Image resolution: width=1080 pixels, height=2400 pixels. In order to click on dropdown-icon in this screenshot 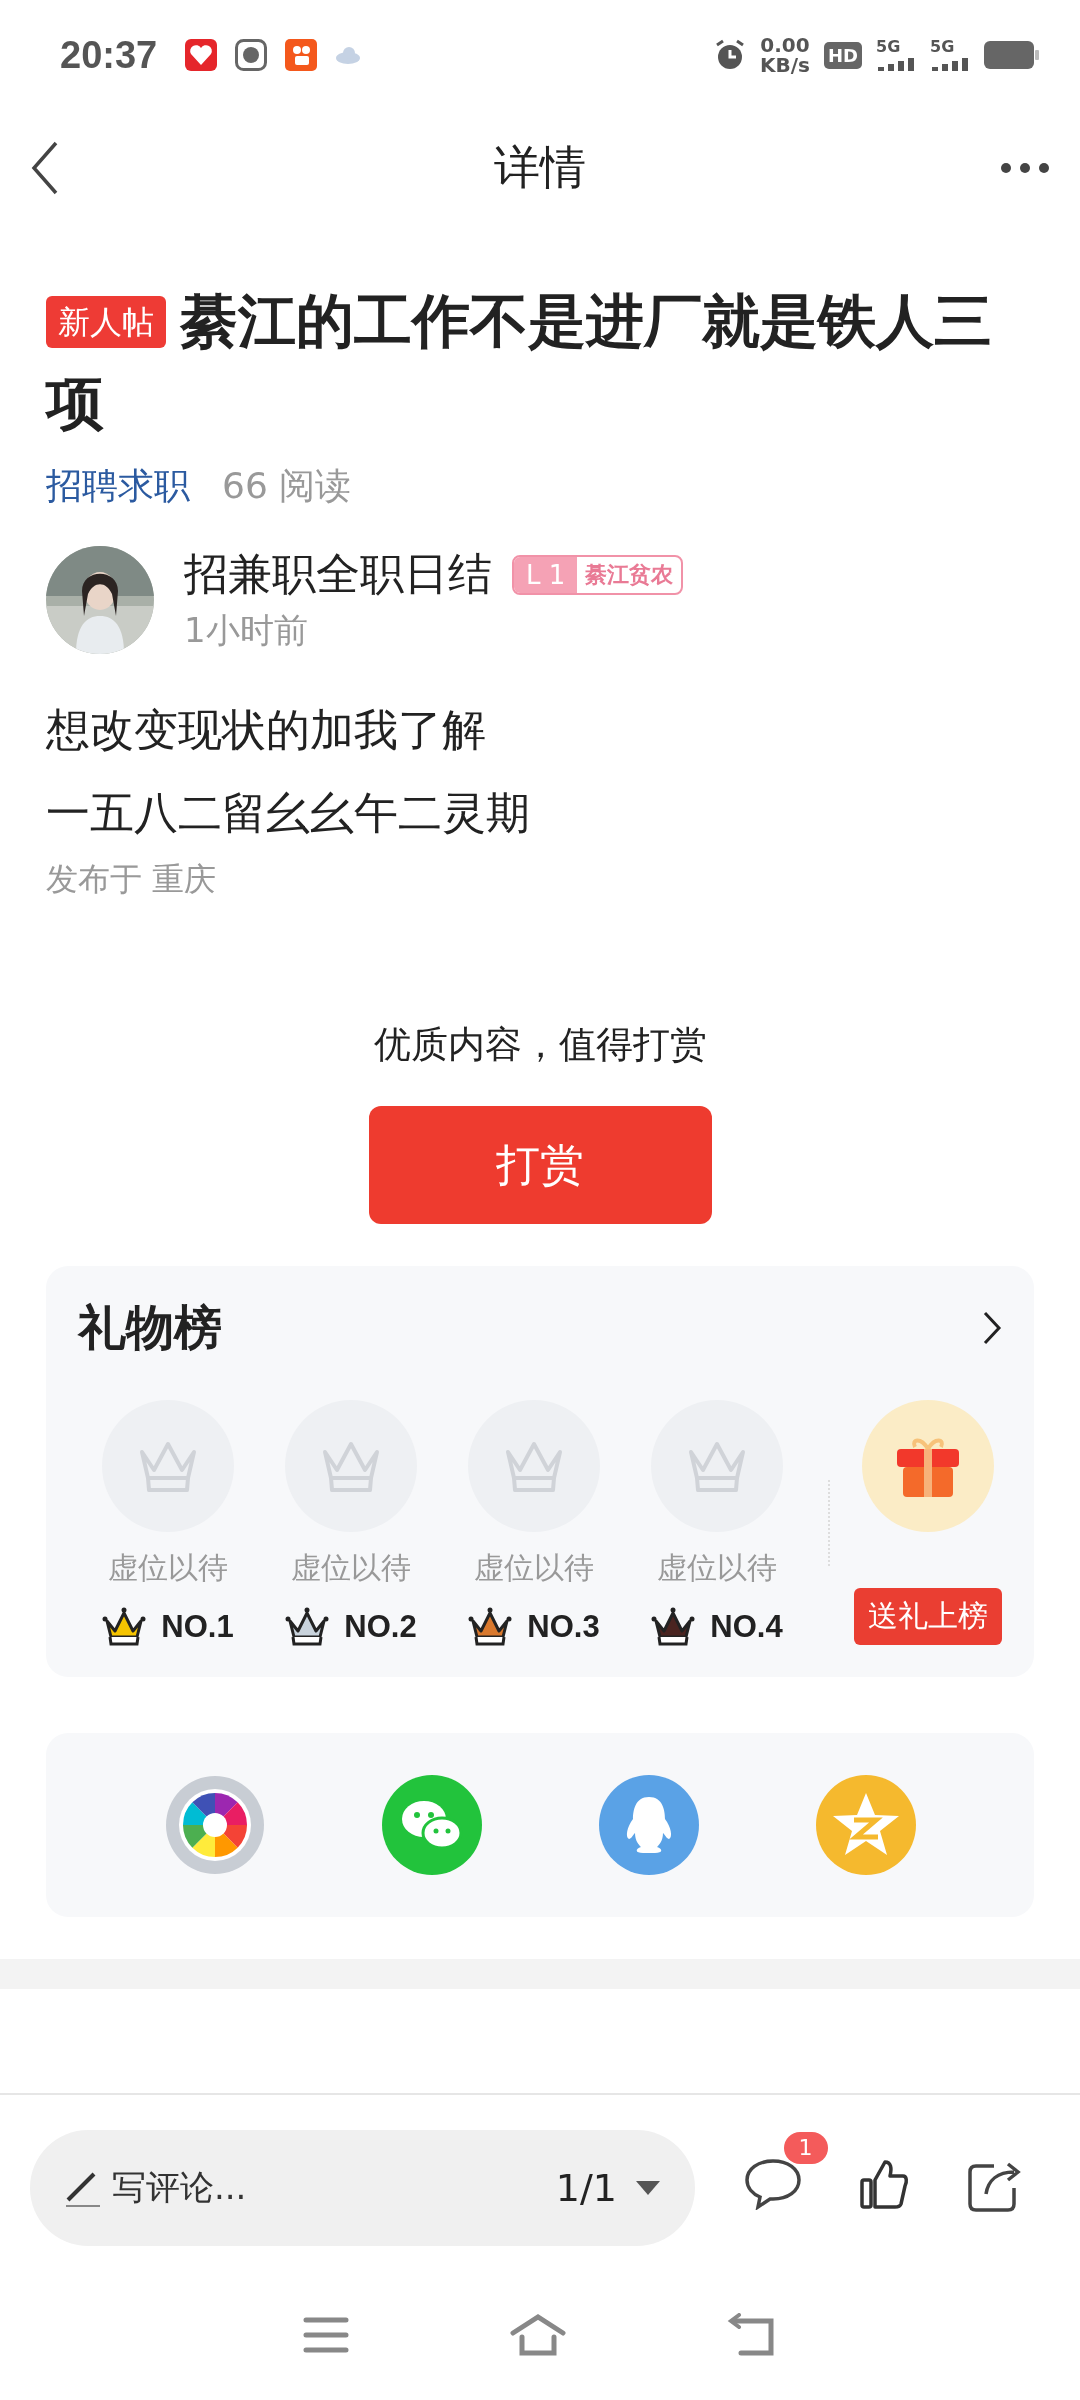, I will do `click(648, 2187)`.